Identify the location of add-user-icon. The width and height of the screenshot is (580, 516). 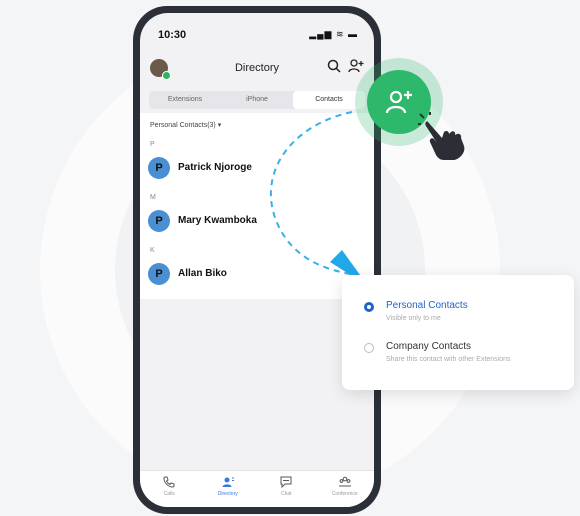
(398, 102).